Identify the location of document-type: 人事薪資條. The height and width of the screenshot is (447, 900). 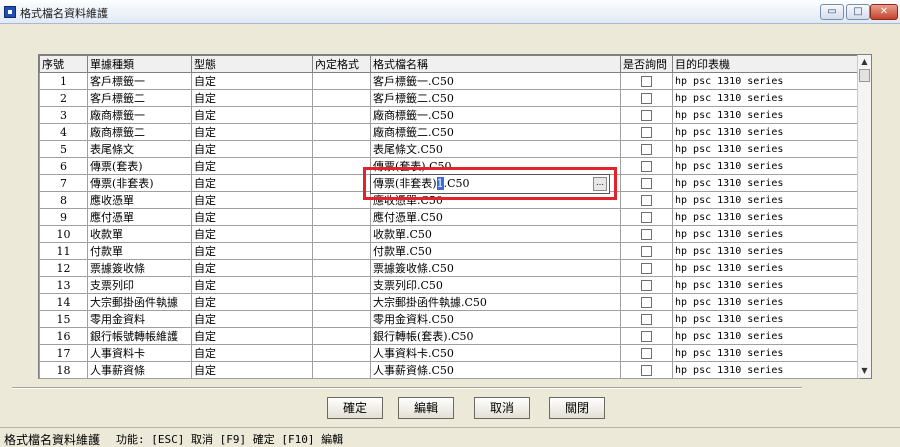
(139, 370).